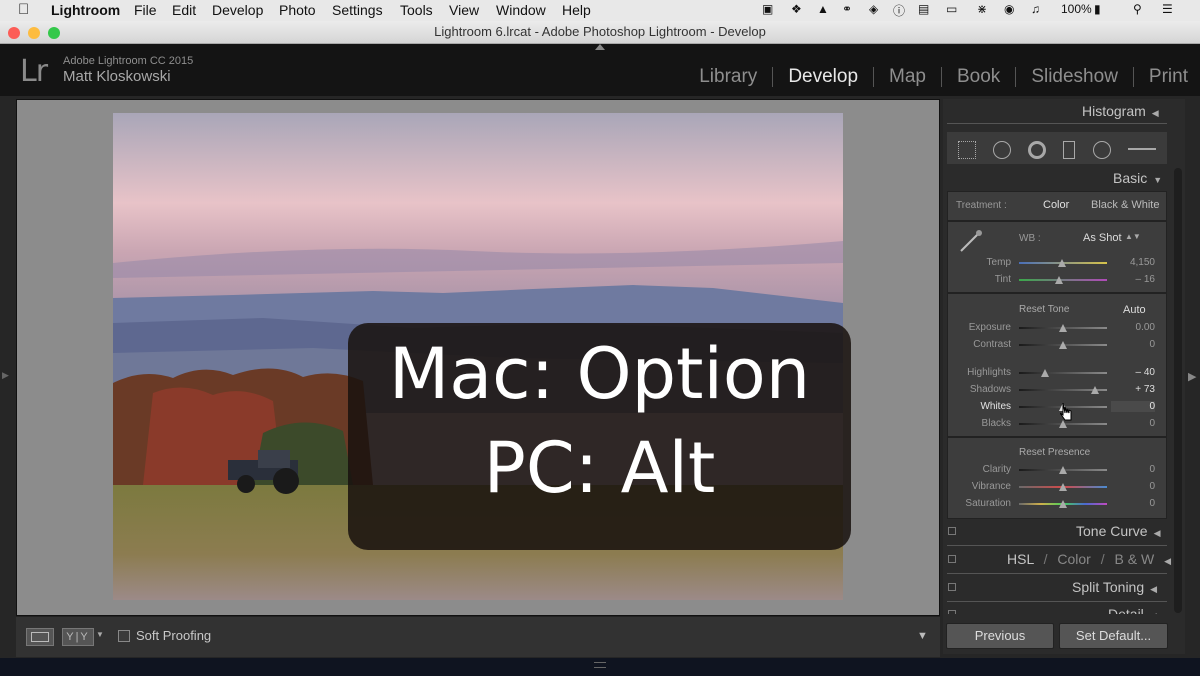 This screenshot has height=676, width=1200. Describe the element at coordinates (1056, 205) in the screenshot. I see `treatment-color-button: Color` at that location.